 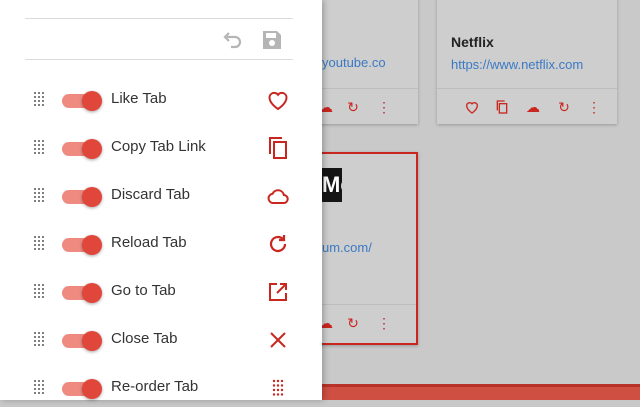 I want to click on reload-icon, so click(x=278, y=244).